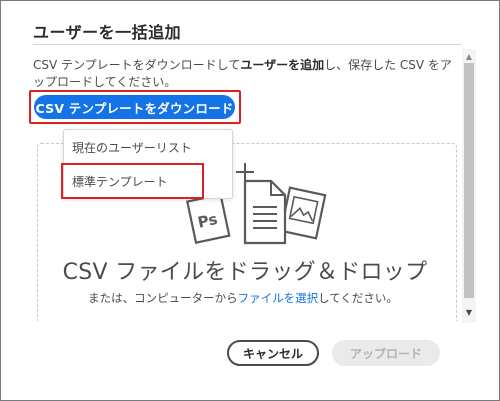  What do you see at coordinates (282, 65) in the screenshot?
I see `instructions-bold: ユーザーを追加` at bounding box center [282, 65].